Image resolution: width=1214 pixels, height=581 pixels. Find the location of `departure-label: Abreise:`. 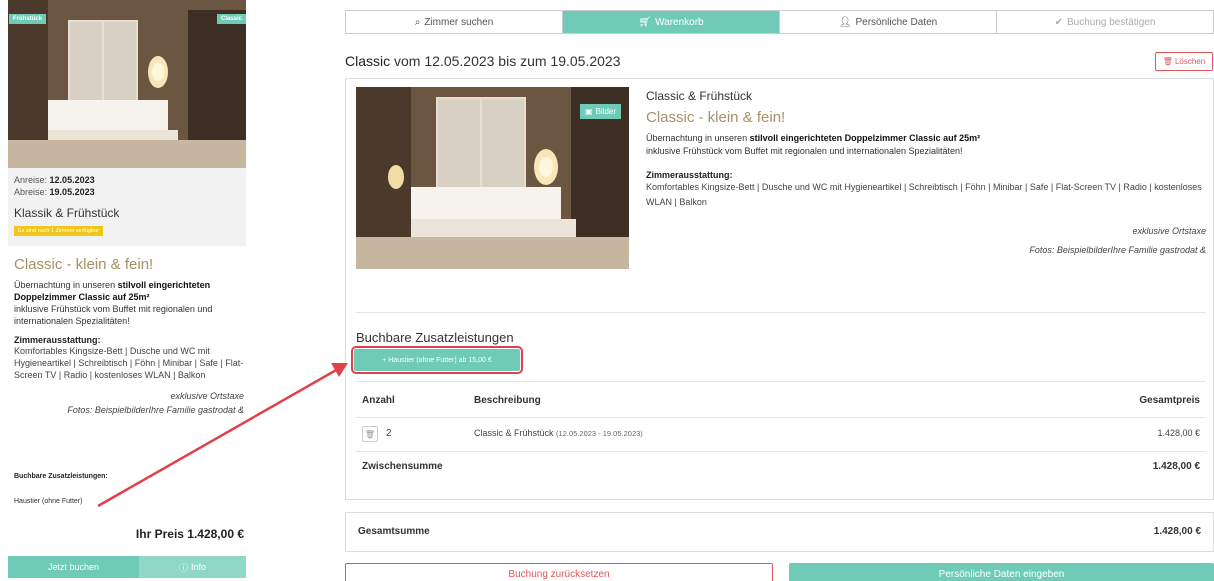

departure-label: Abreise: is located at coordinates (31, 192).